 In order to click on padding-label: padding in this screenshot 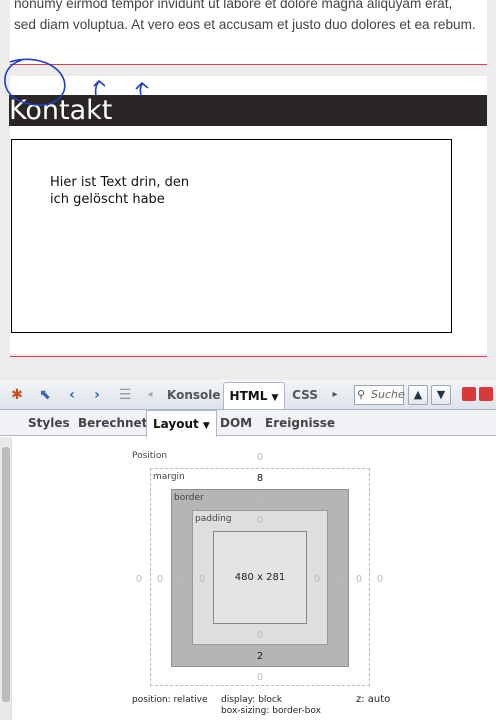, I will do `click(213, 519)`.